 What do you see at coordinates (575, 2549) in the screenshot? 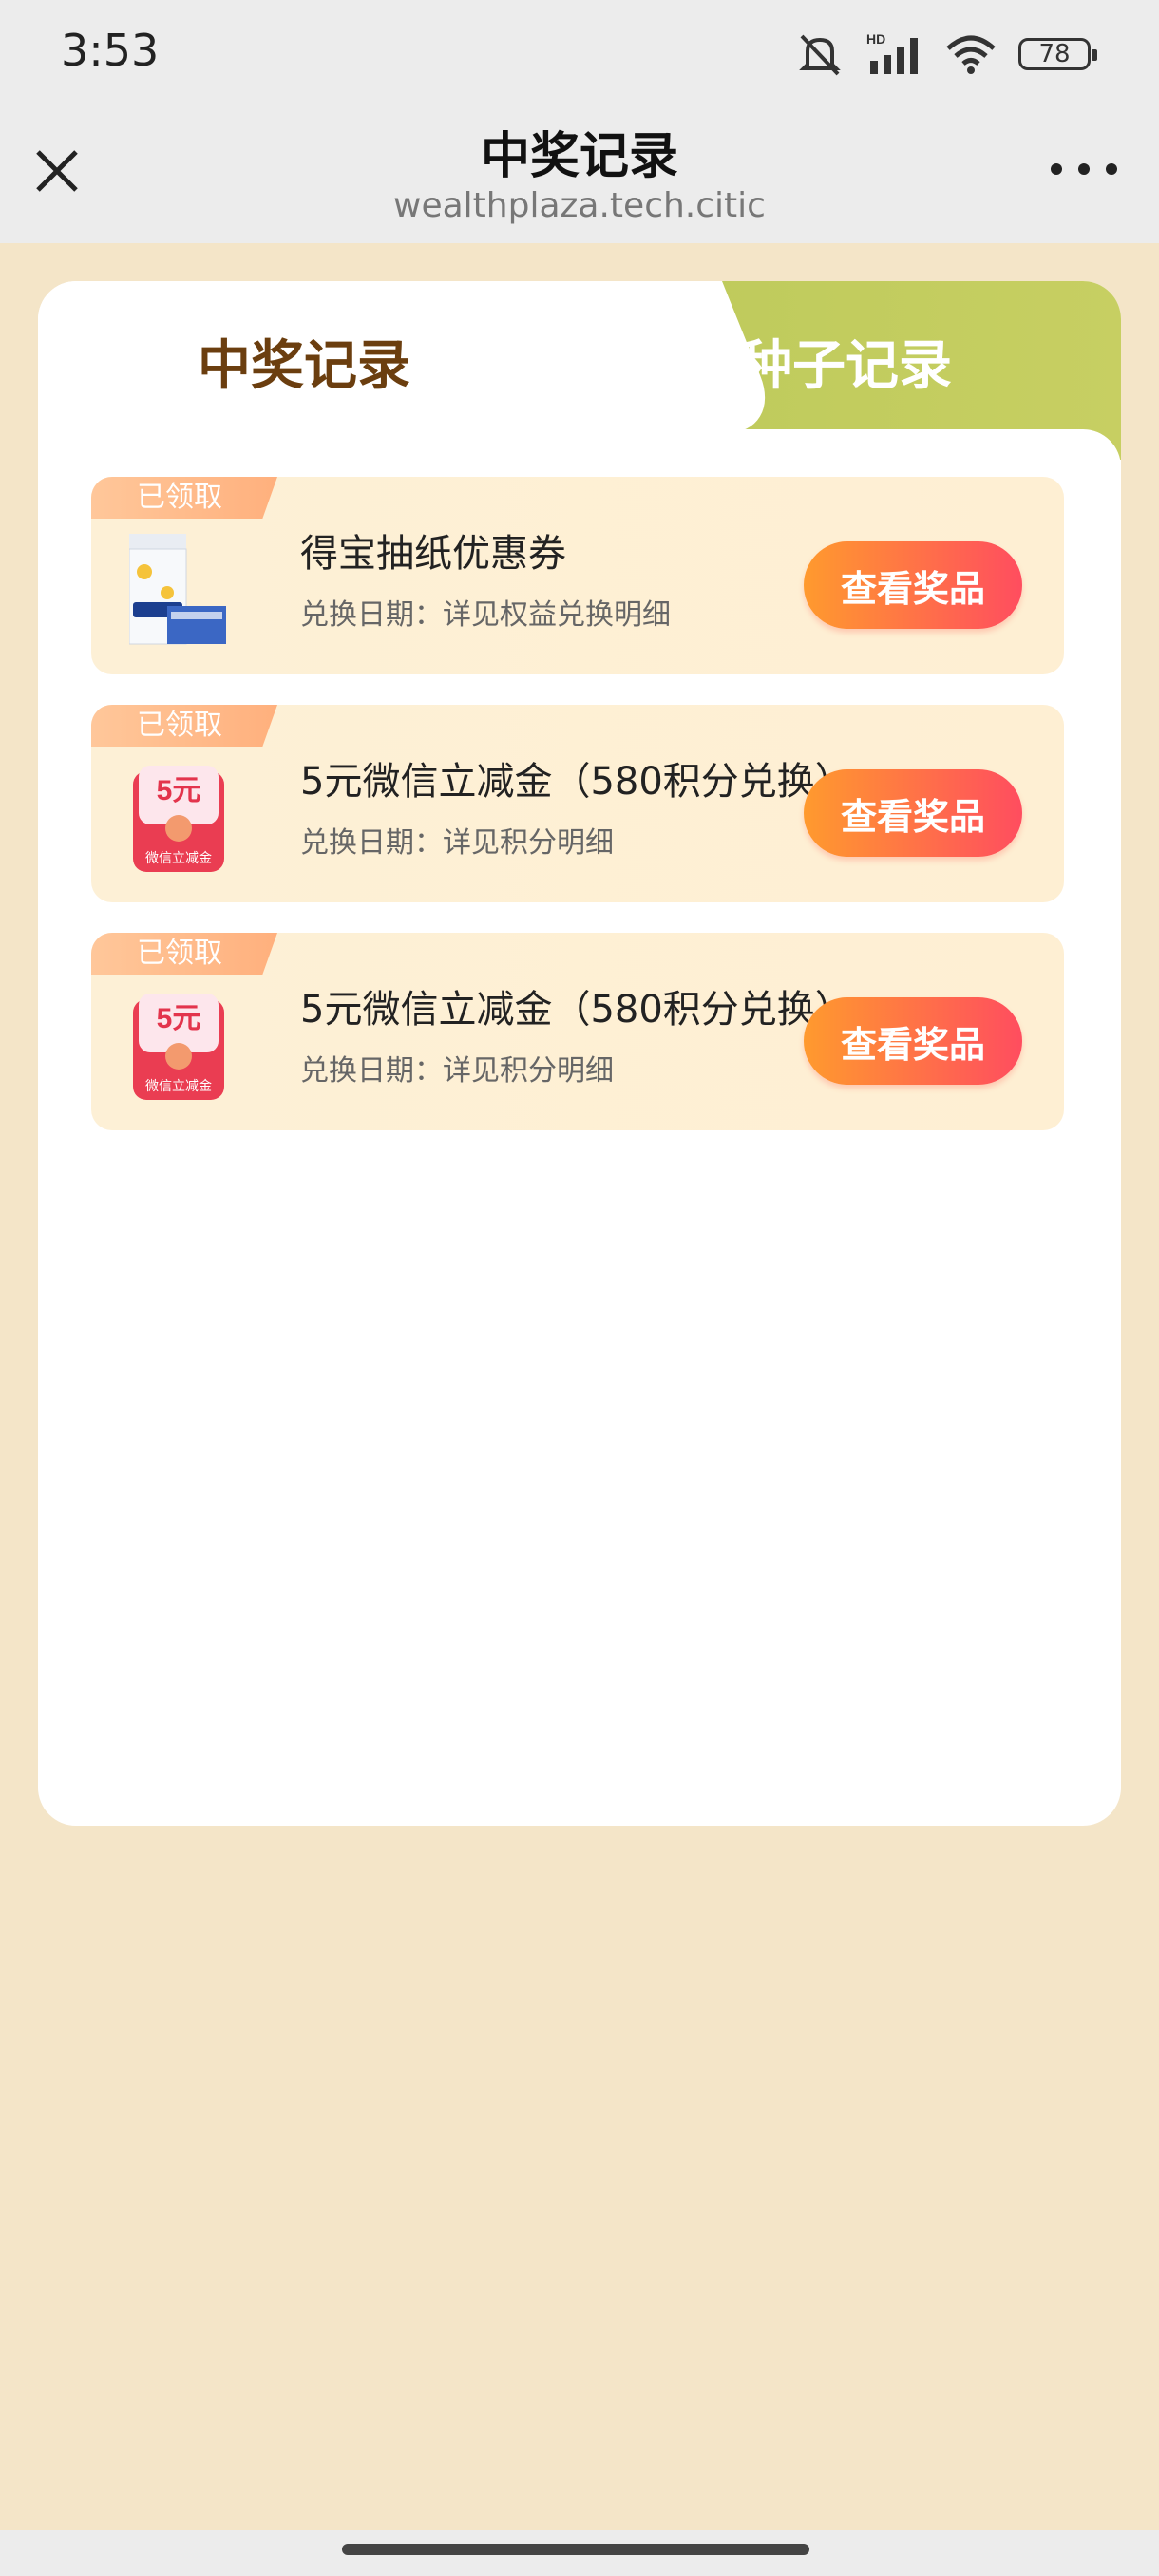
I see `home-indicator` at bounding box center [575, 2549].